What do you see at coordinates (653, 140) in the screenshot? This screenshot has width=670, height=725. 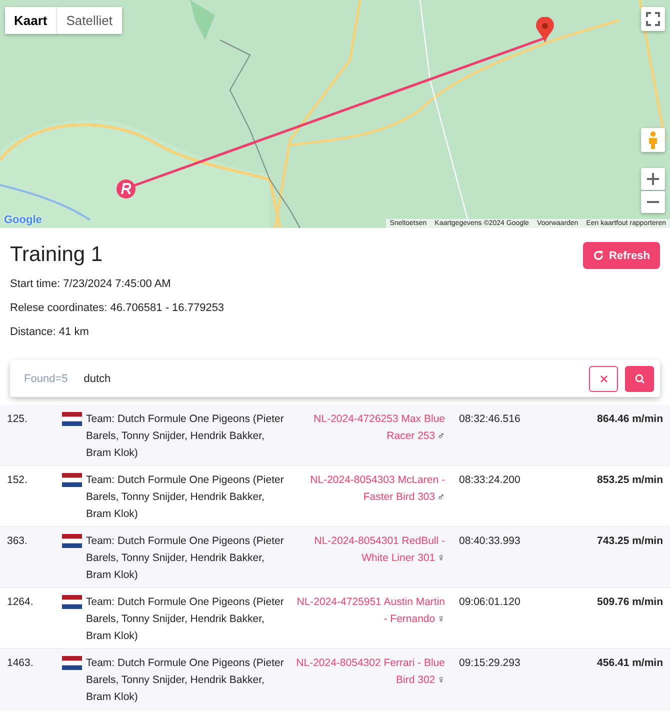 I see `person-icon` at bounding box center [653, 140].